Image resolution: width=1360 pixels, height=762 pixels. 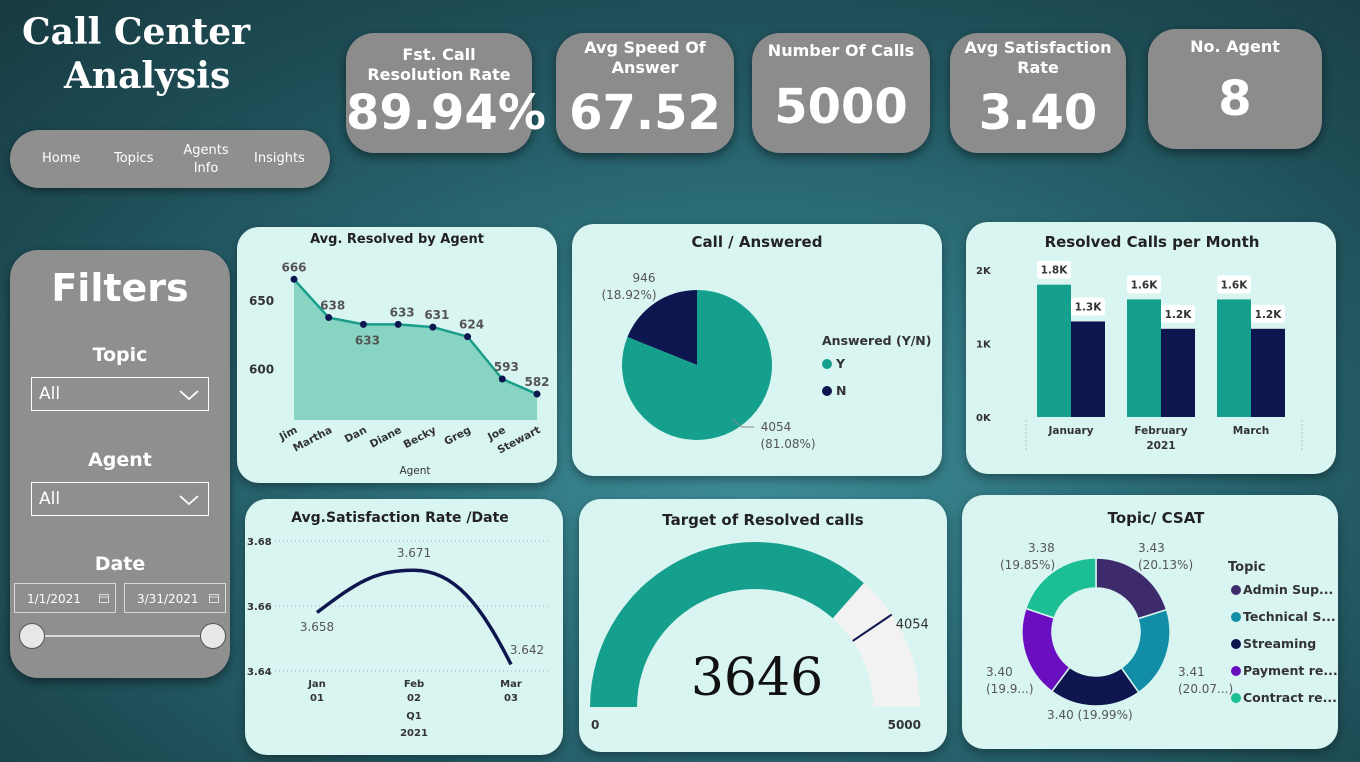 I want to click on target-gauge-card: Target of Resolved calls 4054 3646 0 5000, so click(x=763, y=625).